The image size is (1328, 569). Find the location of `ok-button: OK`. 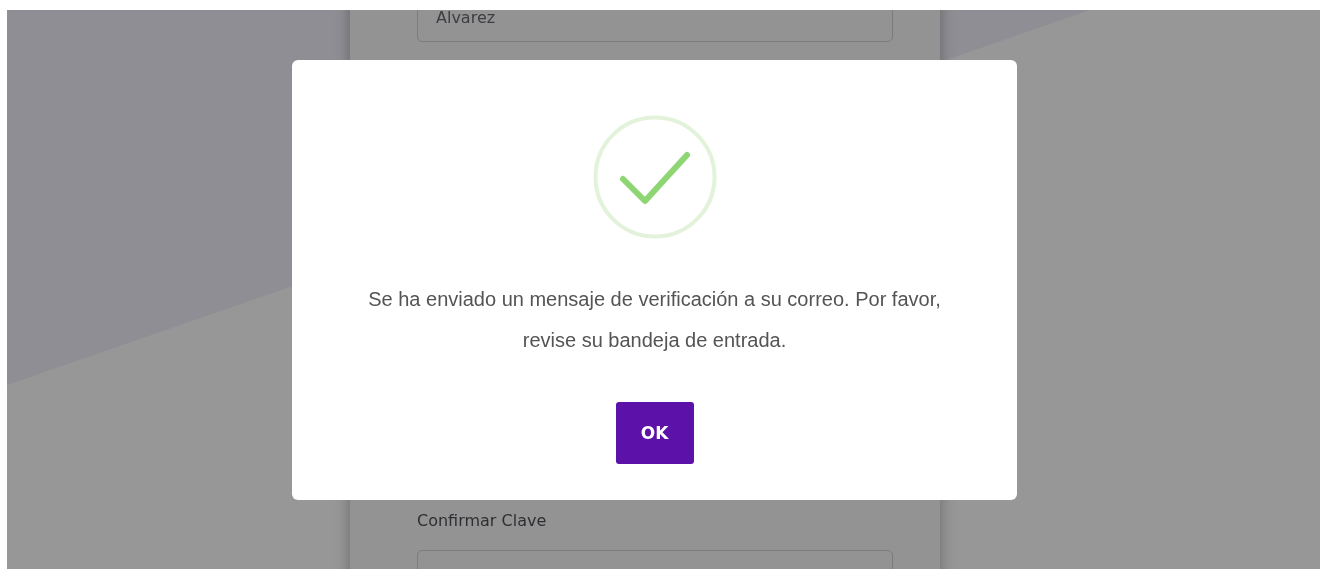

ok-button: OK is located at coordinates (654, 433).